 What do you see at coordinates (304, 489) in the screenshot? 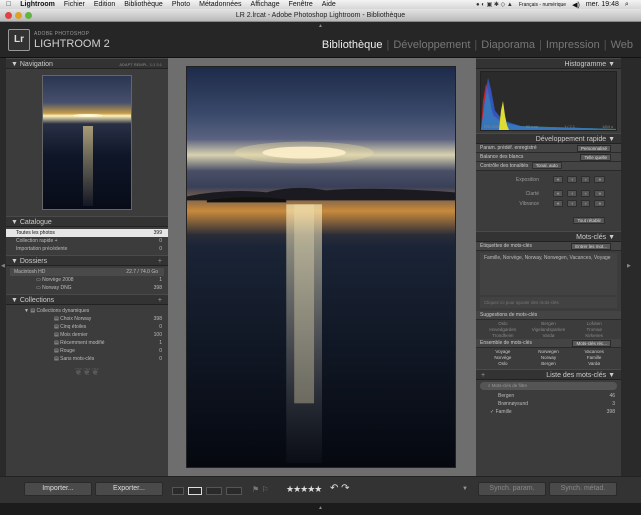
I see `star-rating: ★★★★★` at bounding box center [304, 489].